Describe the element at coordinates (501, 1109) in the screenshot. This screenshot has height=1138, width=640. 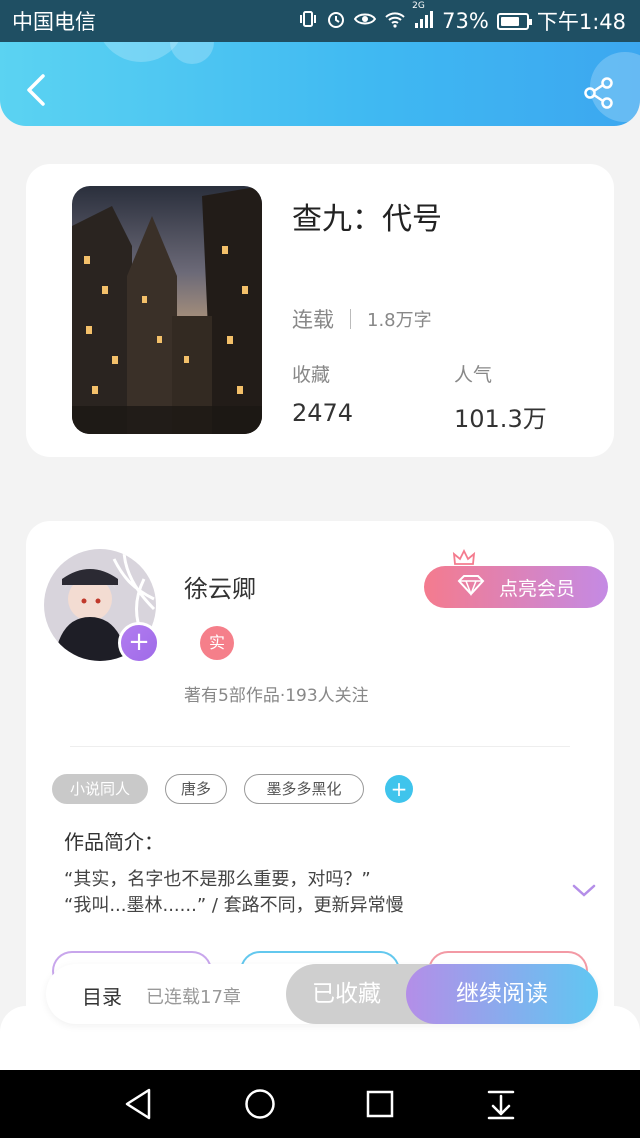
I see `pull-down-icon` at that location.